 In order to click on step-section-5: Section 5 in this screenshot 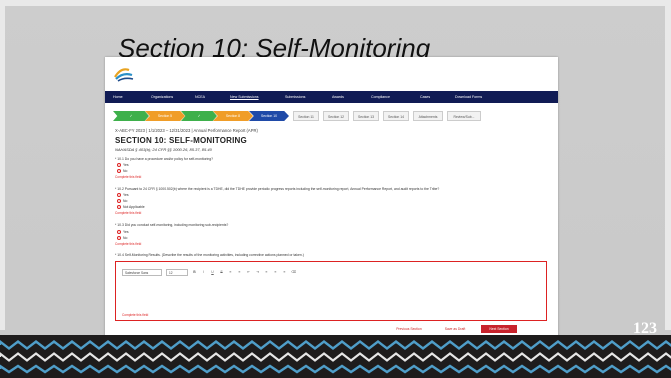, I will do `click(165, 116)`.